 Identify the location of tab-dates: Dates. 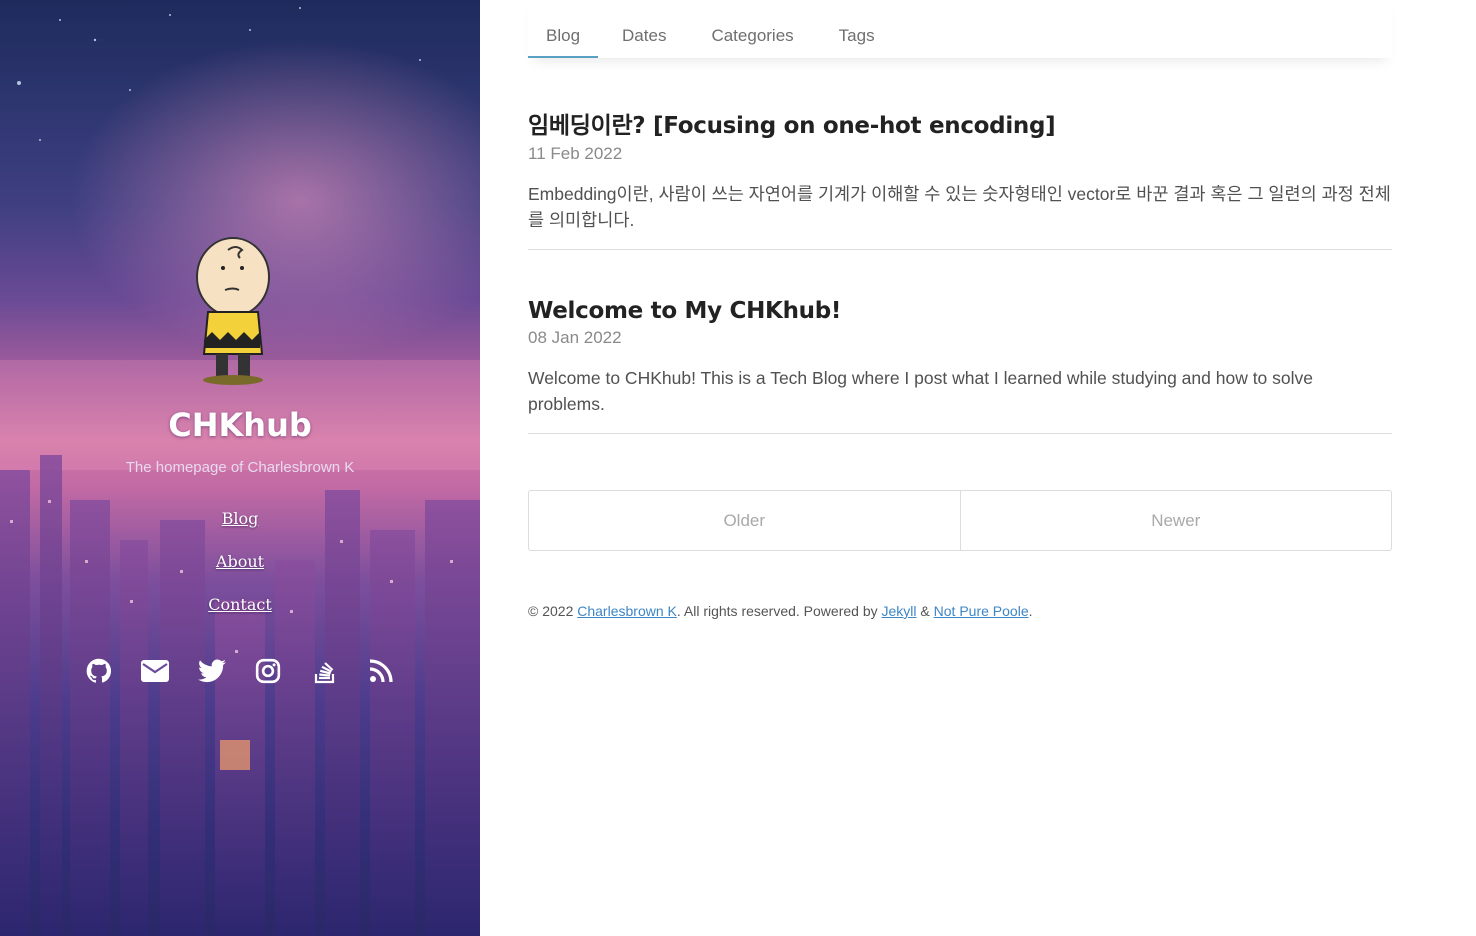
(642, 29).